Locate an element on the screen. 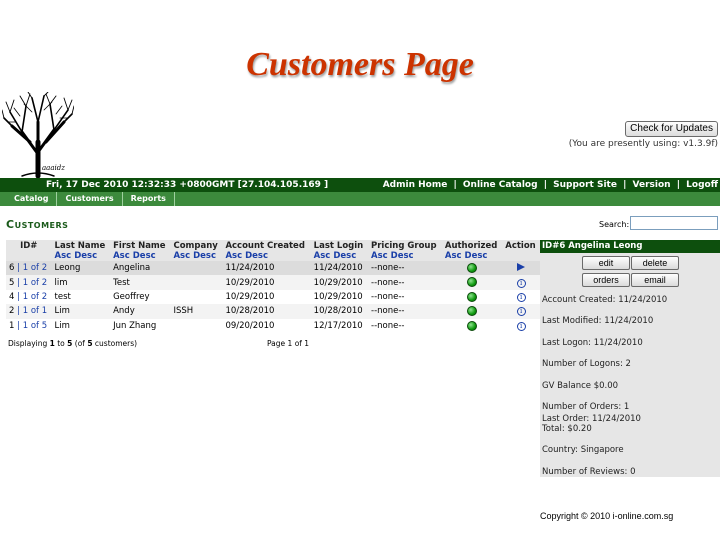 Image resolution: width=720 pixels, height=540 pixels. account-created: 09/20/2010 is located at coordinates (250, 325).